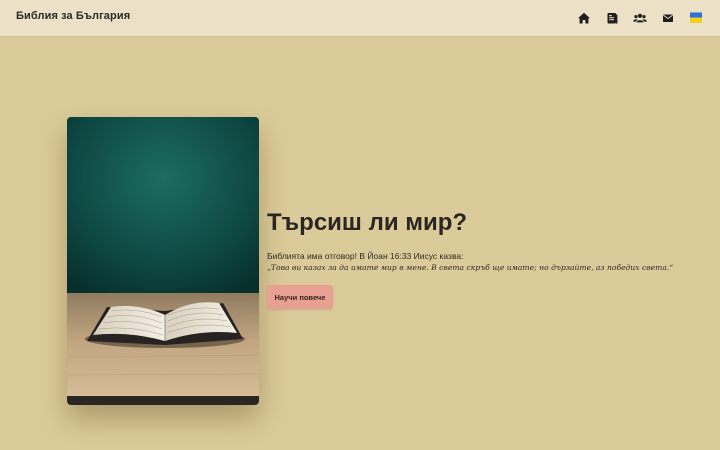  I want to click on learn-more-button: Научи повече, so click(300, 297).